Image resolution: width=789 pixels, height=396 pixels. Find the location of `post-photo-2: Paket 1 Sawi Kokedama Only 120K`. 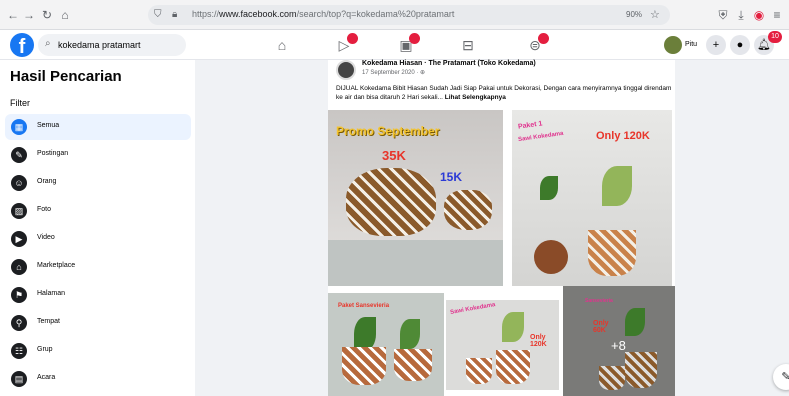

post-photo-2: Paket 1 Sawi Kokedama Only 120K is located at coordinates (592, 198).